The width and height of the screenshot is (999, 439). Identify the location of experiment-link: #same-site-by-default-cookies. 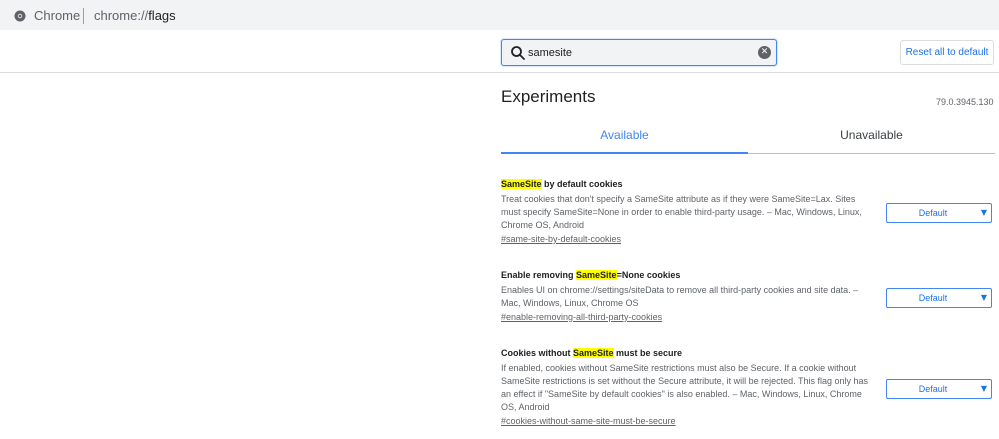
(561, 239).